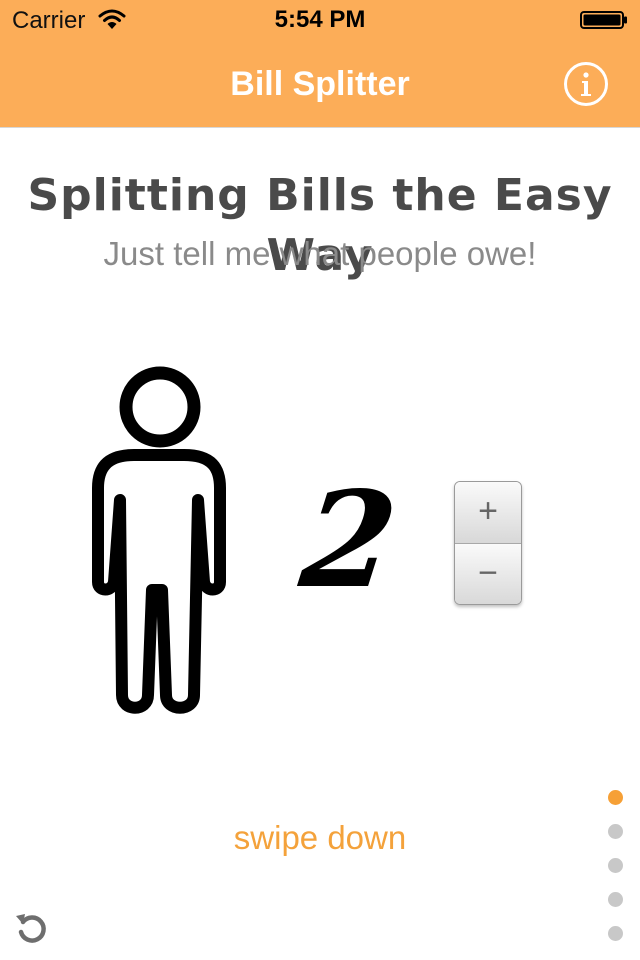  What do you see at coordinates (488, 574) in the screenshot?
I see `decrement-button: −` at bounding box center [488, 574].